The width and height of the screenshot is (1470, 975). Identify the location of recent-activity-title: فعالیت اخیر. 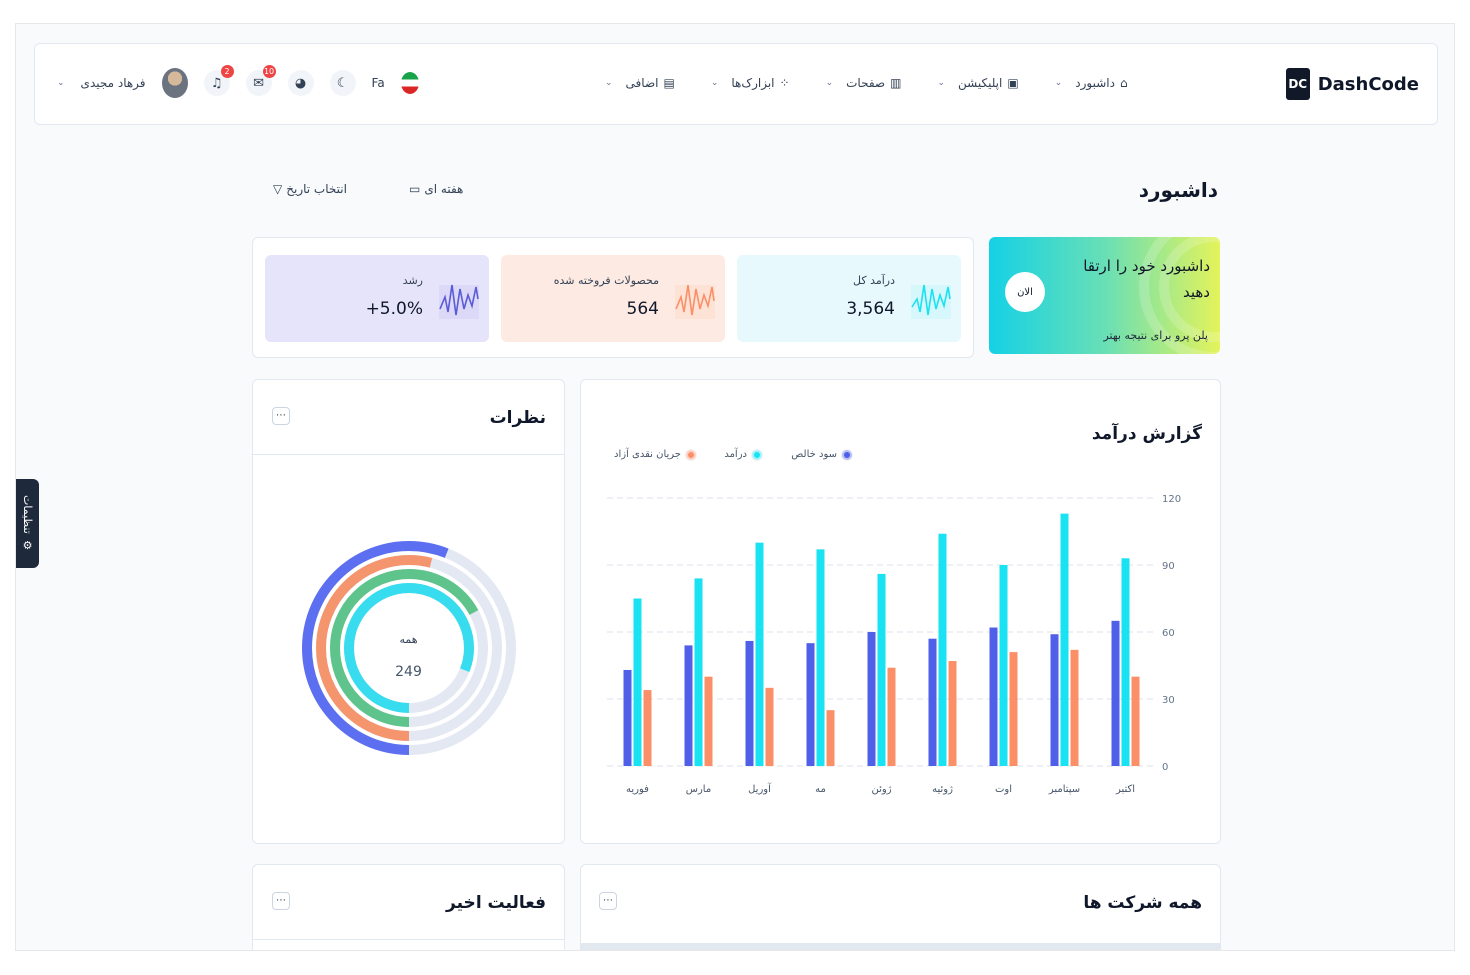
(496, 903).